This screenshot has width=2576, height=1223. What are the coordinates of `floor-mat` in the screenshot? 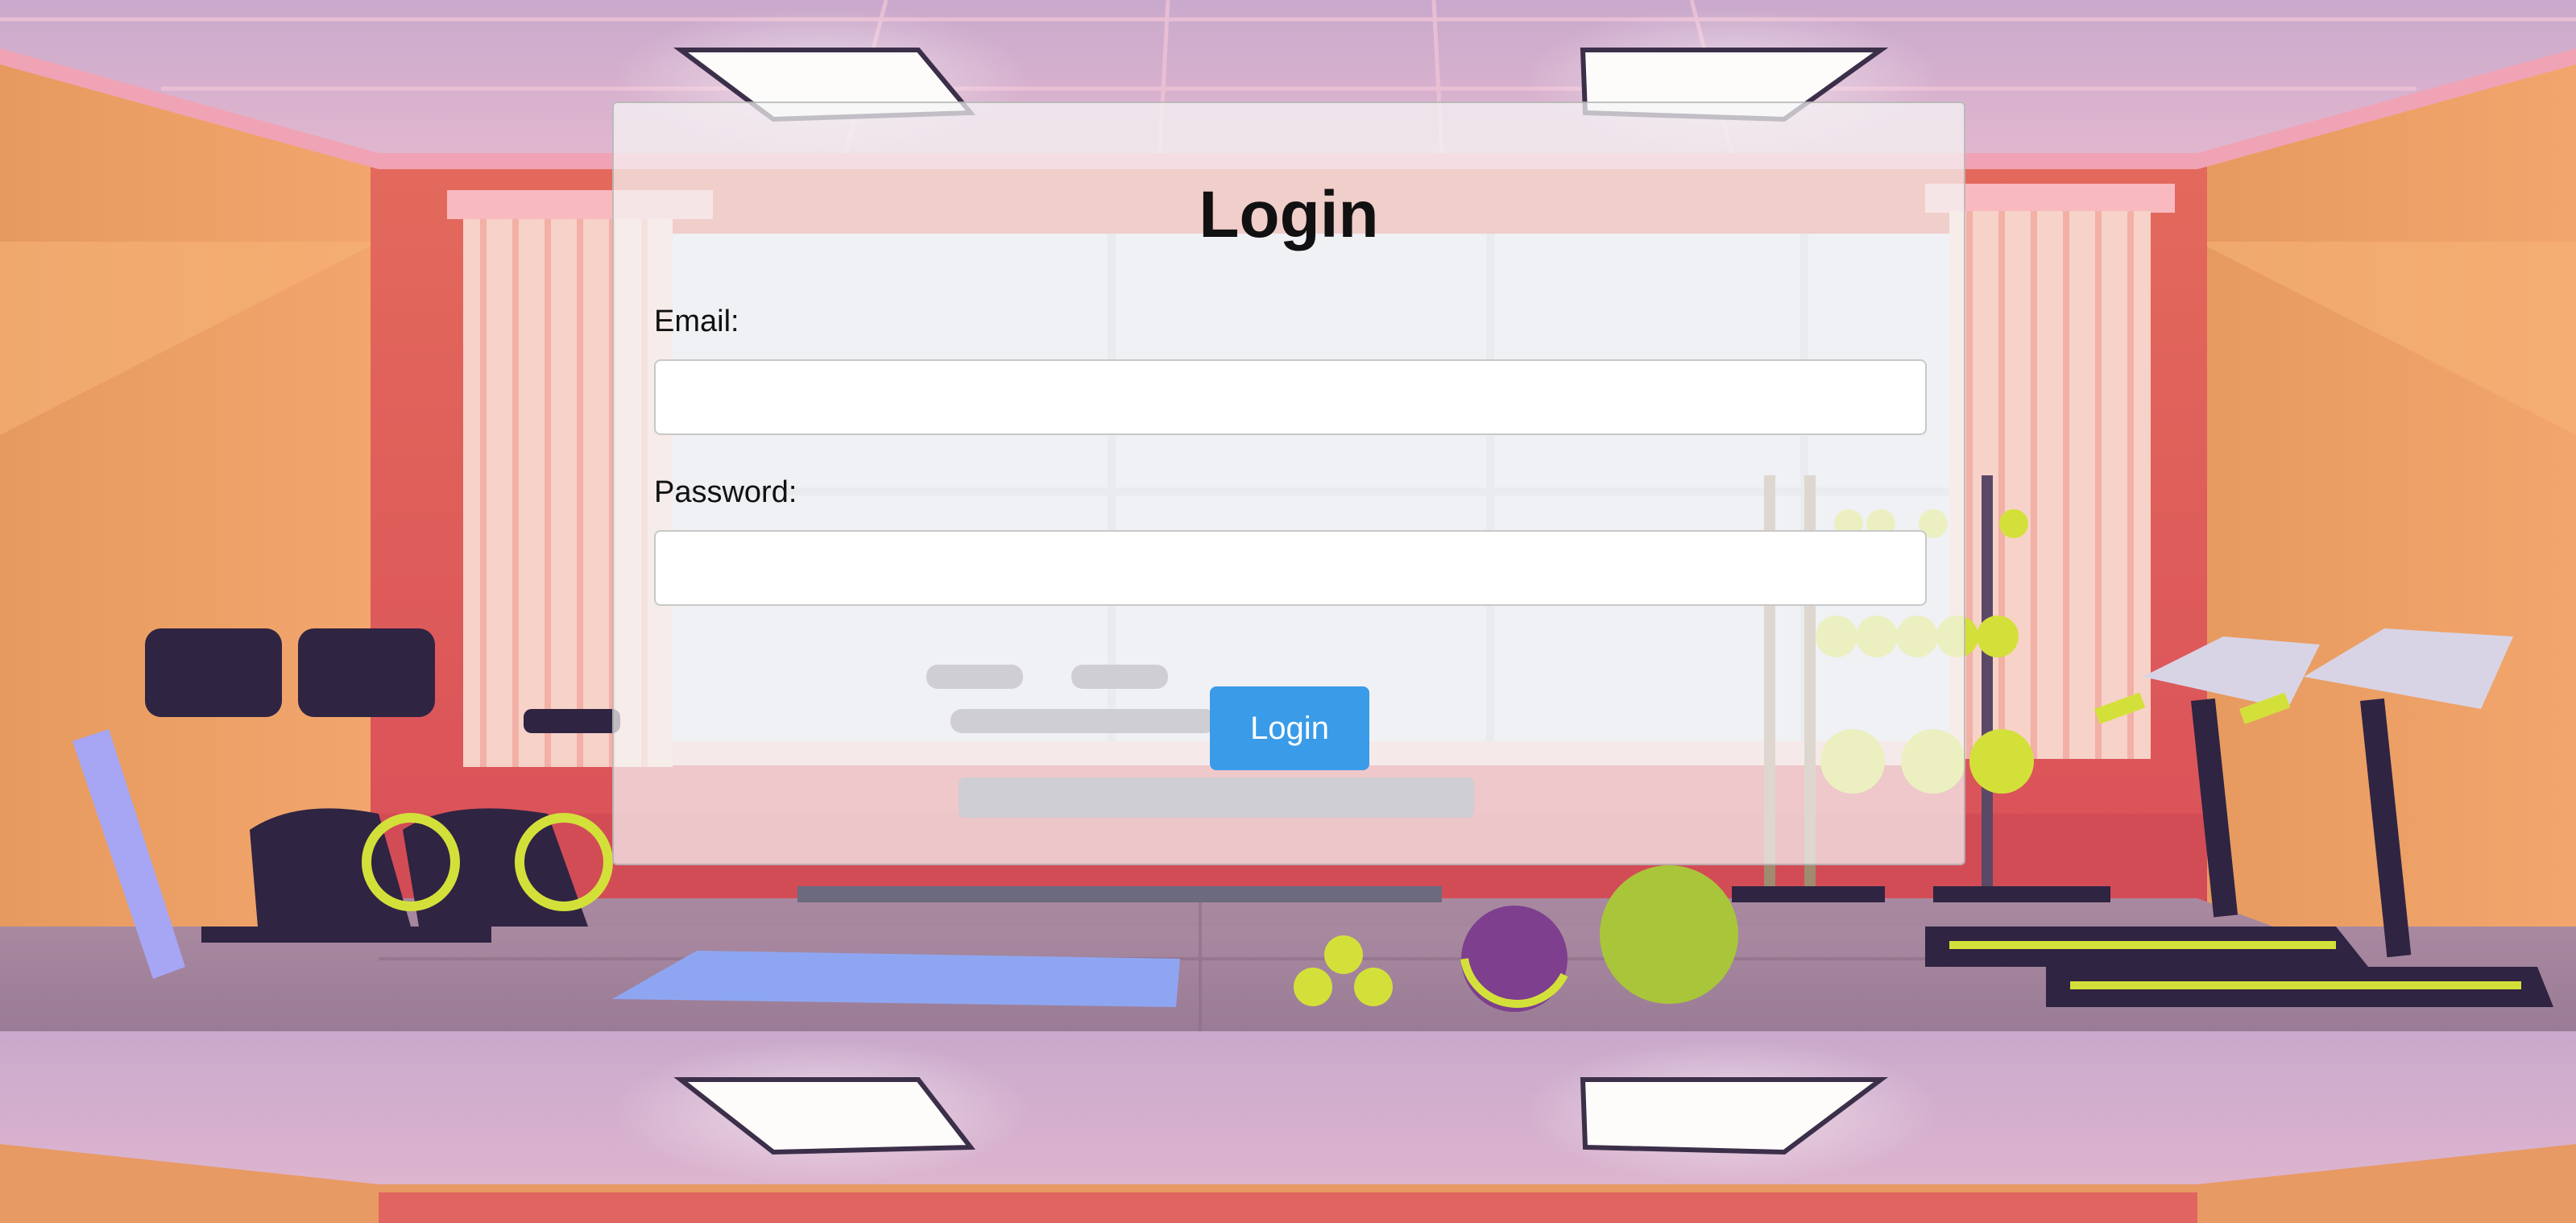 It's located at (896, 979).